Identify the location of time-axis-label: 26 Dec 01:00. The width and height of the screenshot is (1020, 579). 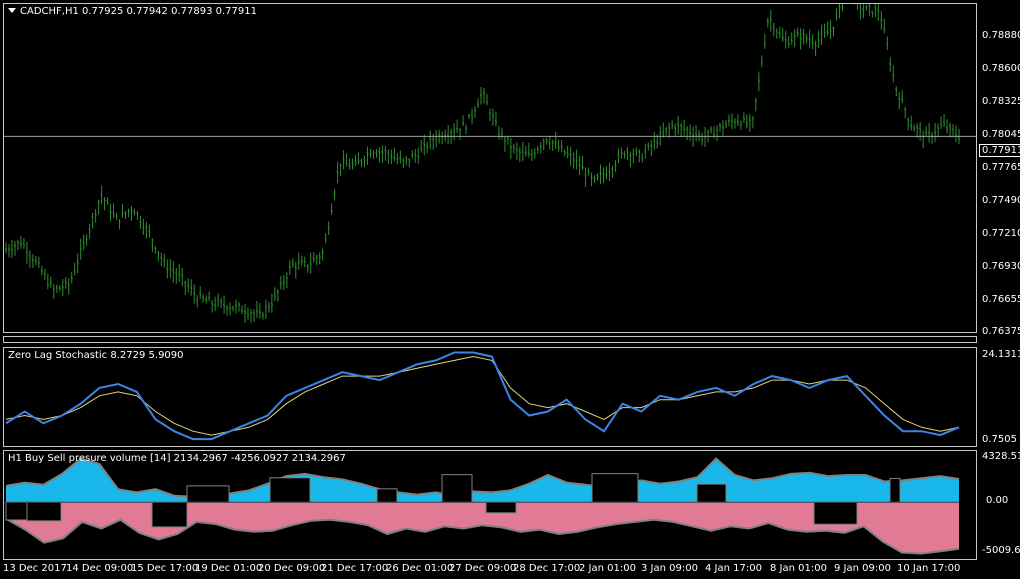
(420, 568).